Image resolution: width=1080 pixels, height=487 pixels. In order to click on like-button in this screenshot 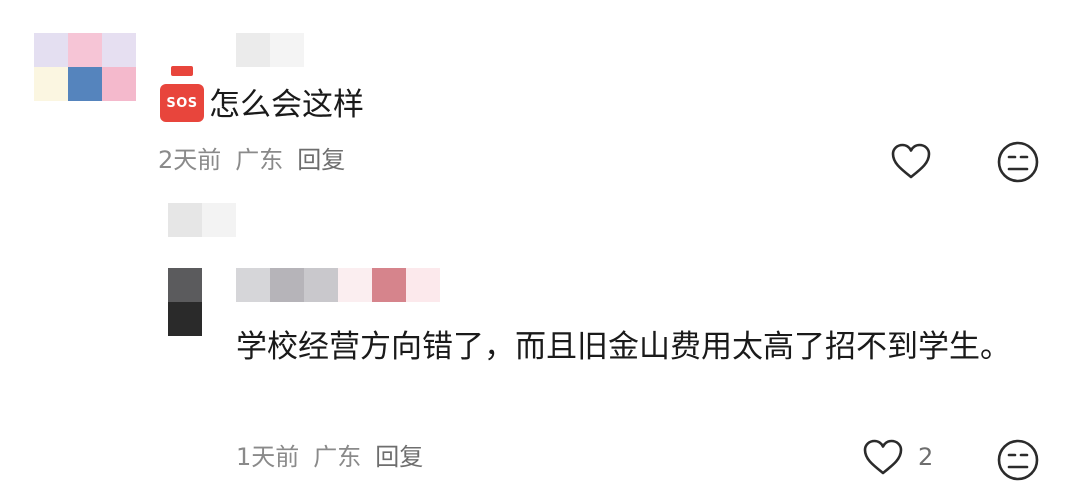, I will do `click(911, 161)`.